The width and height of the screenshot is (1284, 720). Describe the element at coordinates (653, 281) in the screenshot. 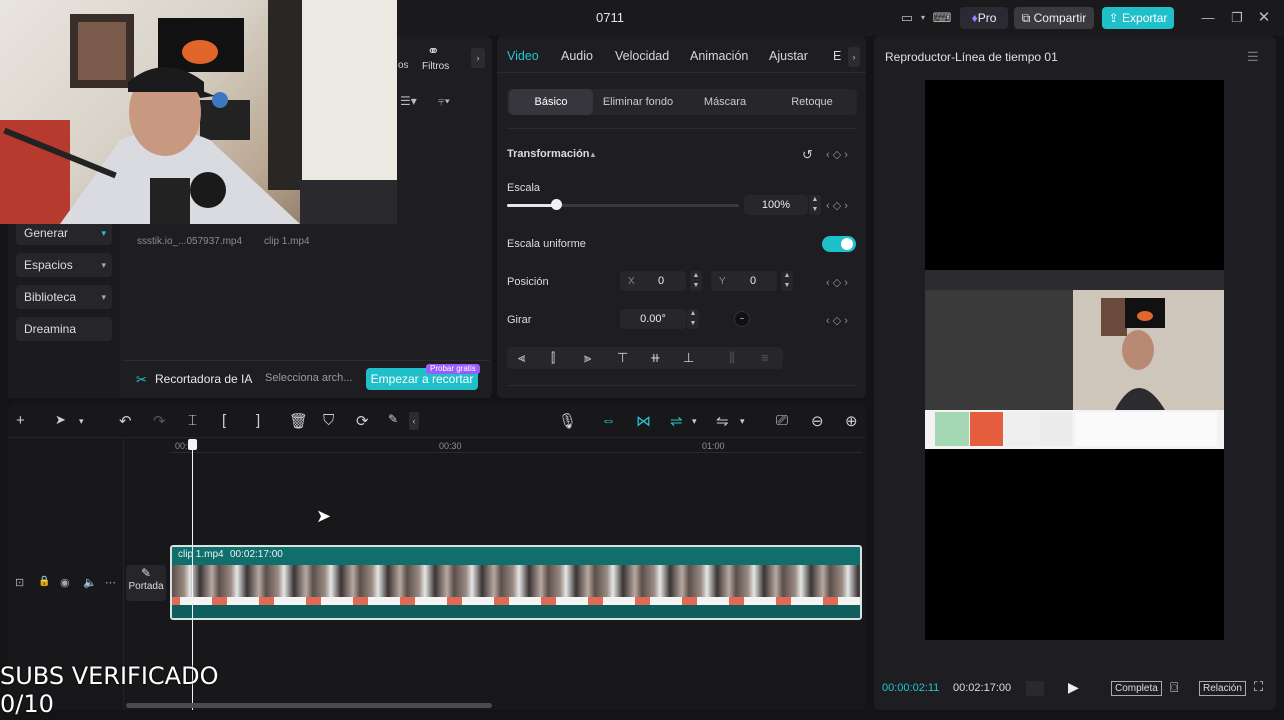

I see `position-x-field: X0` at that location.